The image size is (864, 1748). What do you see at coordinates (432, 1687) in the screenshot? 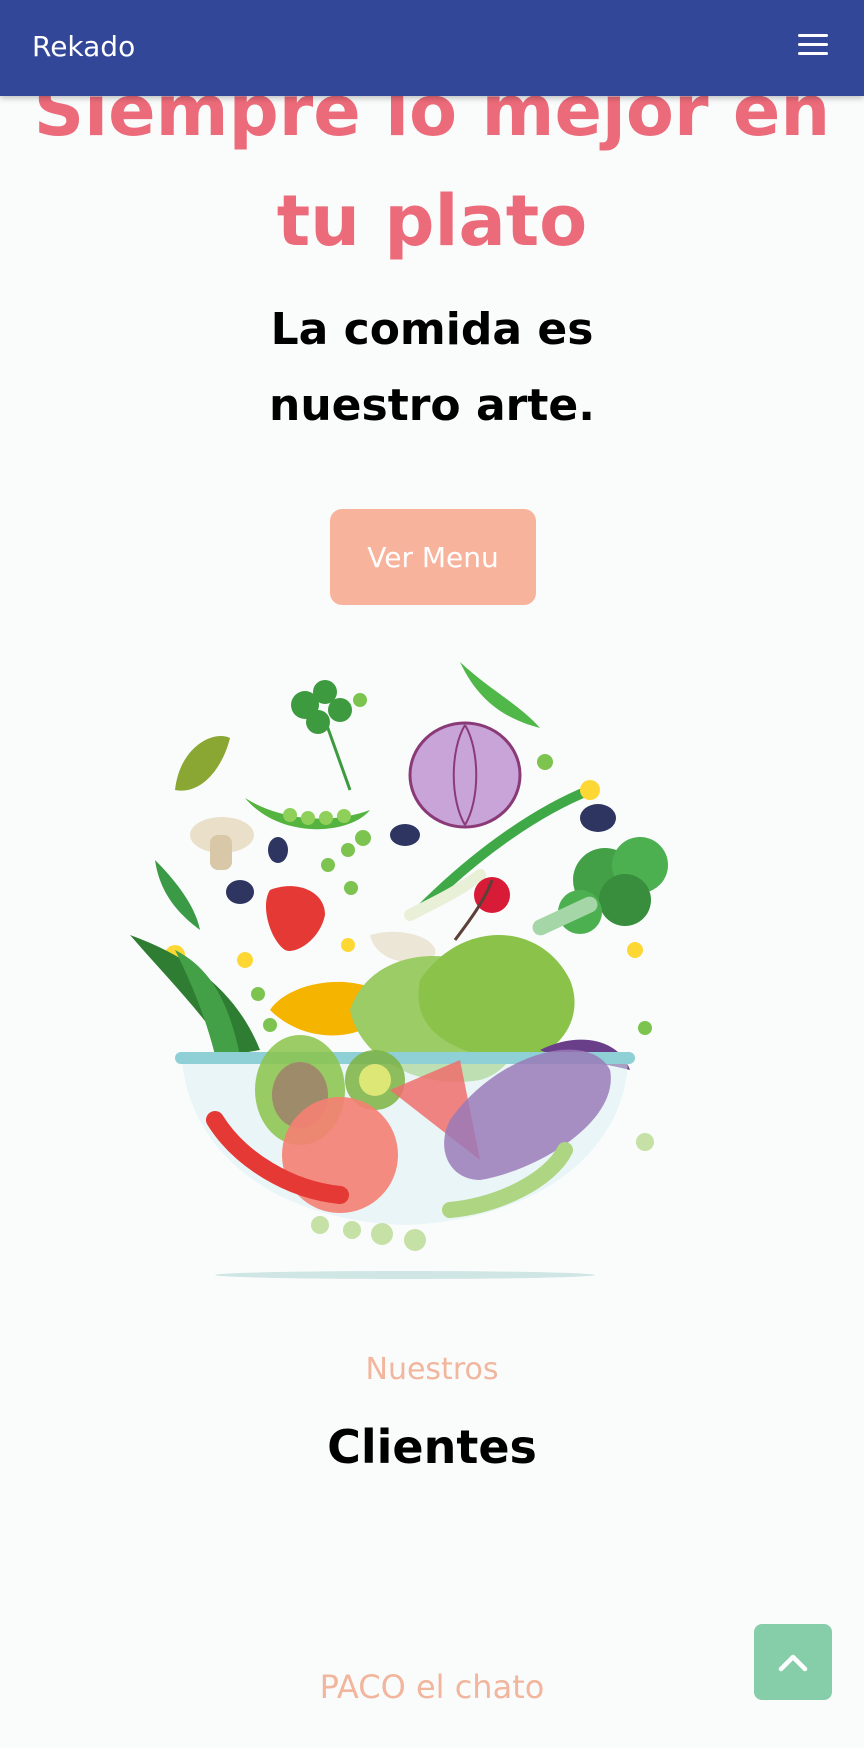
I see `client-name: PACO el chato` at bounding box center [432, 1687].